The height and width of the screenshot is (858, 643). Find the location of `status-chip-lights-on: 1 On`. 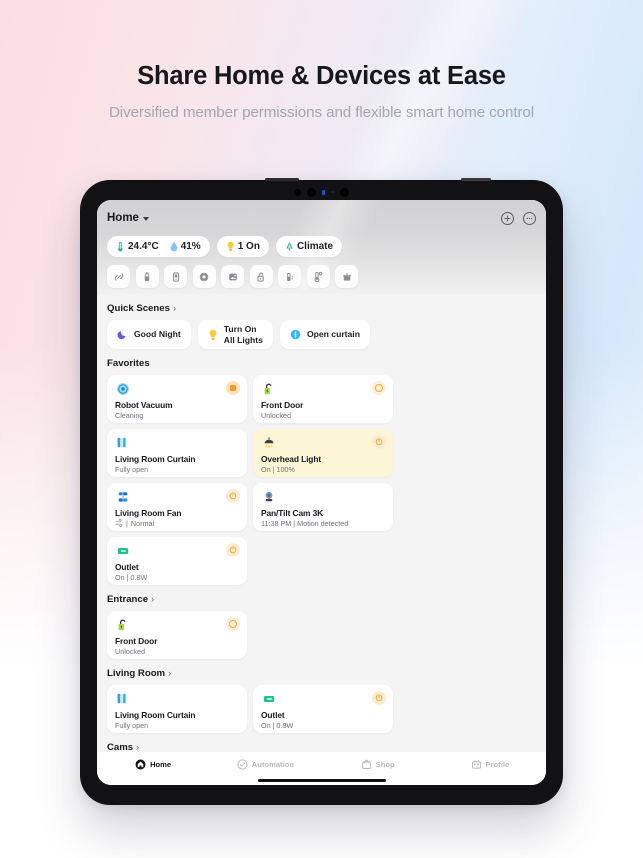

status-chip-lights-on: 1 On is located at coordinates (242, 246).